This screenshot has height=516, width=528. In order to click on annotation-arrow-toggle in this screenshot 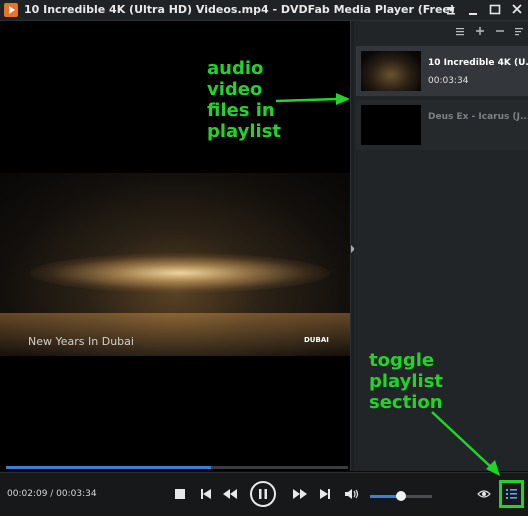, I will do `click(462, 440)`.